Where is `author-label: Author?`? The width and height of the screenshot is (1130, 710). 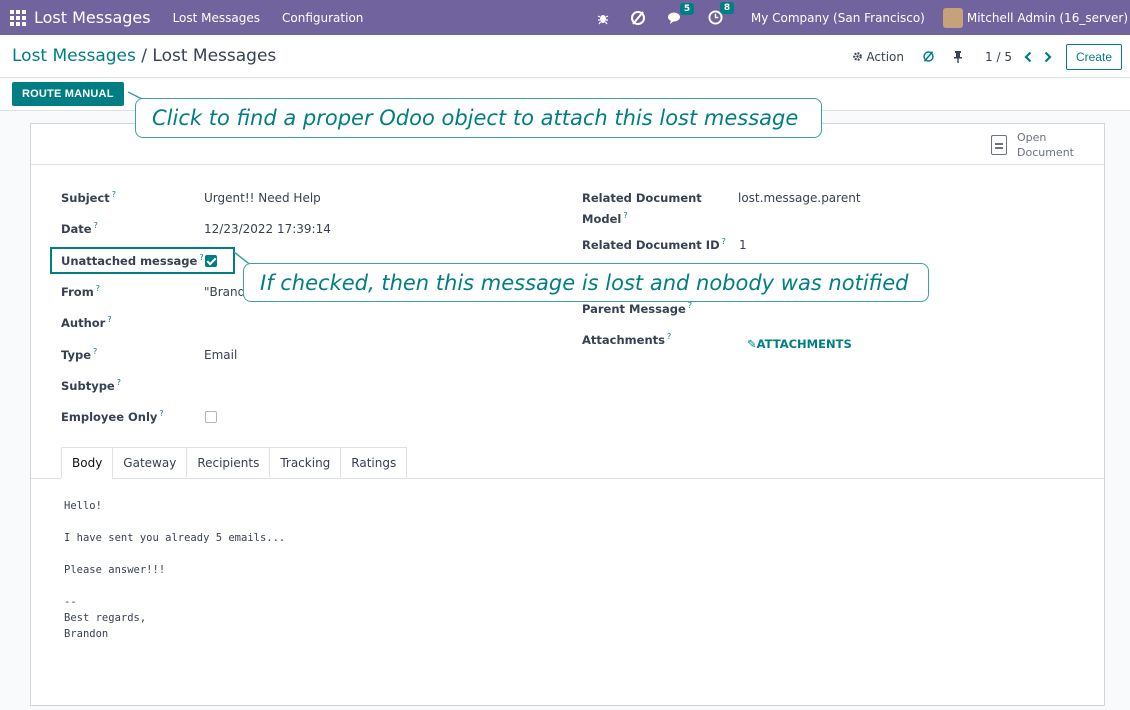
author-label: Author? is located at coordinates (86, 322).